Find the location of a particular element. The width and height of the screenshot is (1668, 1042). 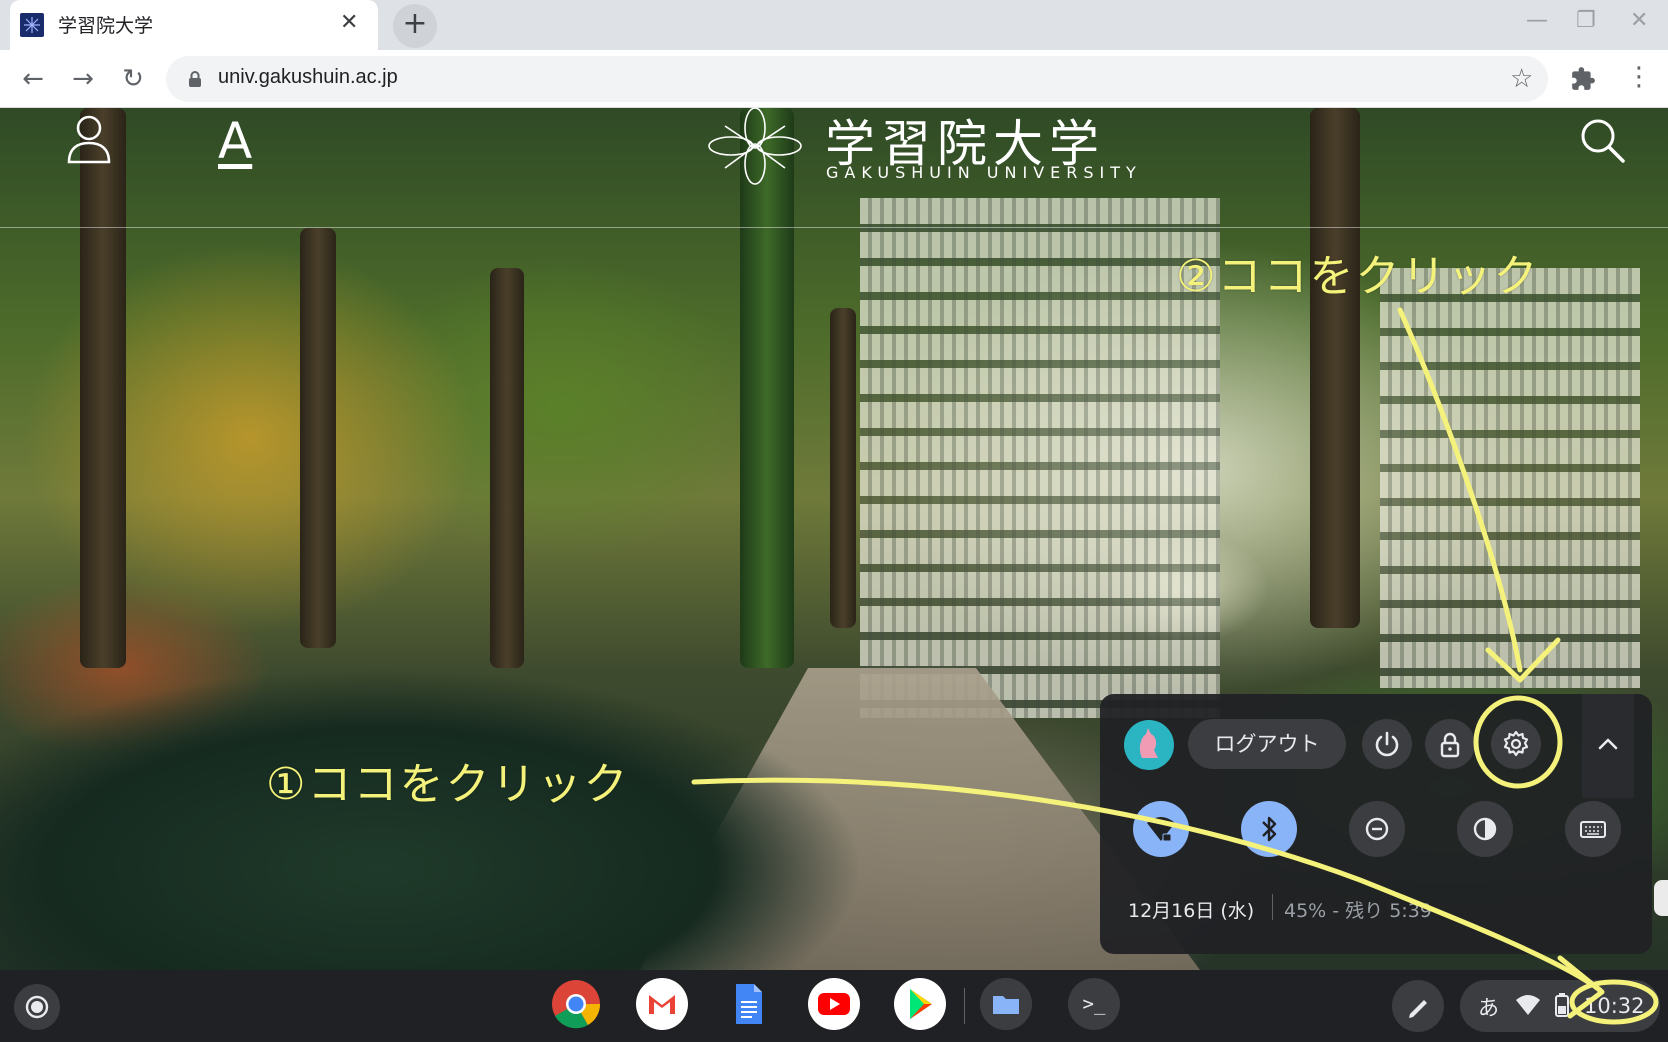

keyboard-toggle is located at coordinates (1593, 829).